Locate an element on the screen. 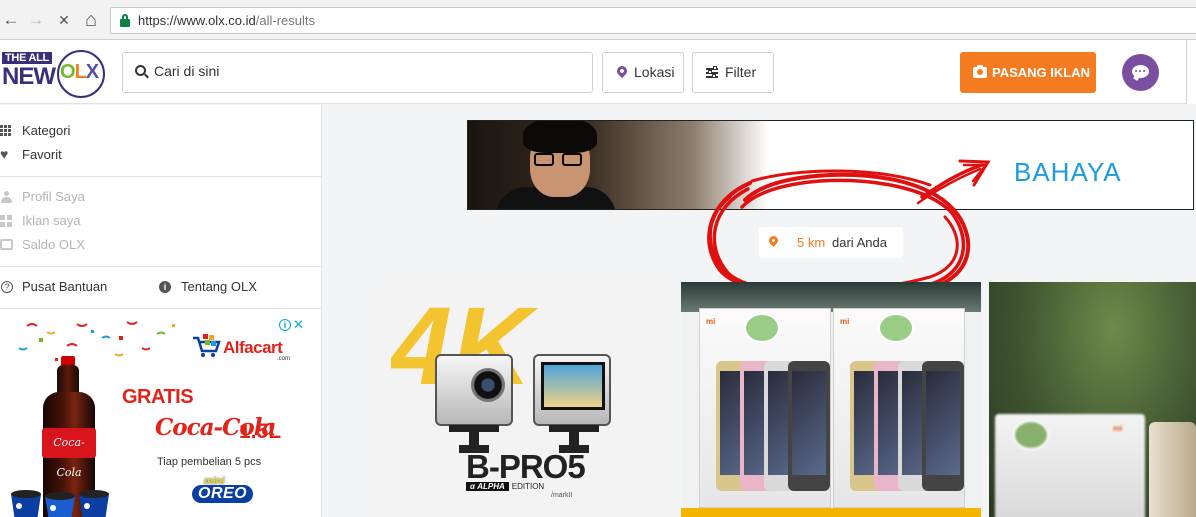  listing-card: mi mi is located at coordinates (831, 399).